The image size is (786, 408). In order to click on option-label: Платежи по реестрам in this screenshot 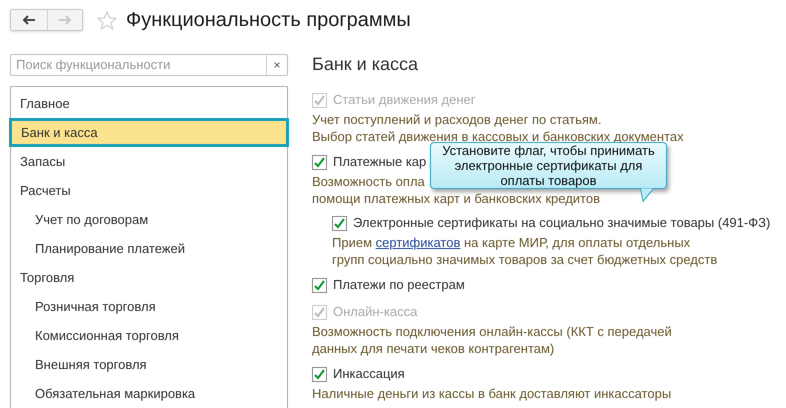, I will do `click(399, 285)`.